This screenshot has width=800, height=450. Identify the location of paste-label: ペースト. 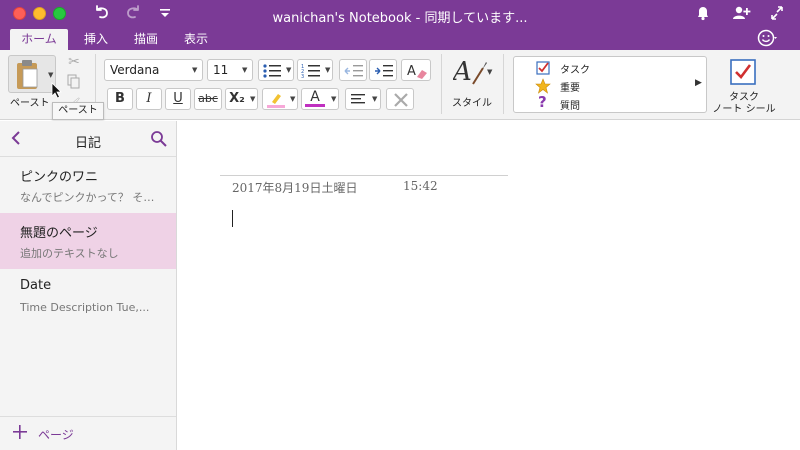
(30, 103).